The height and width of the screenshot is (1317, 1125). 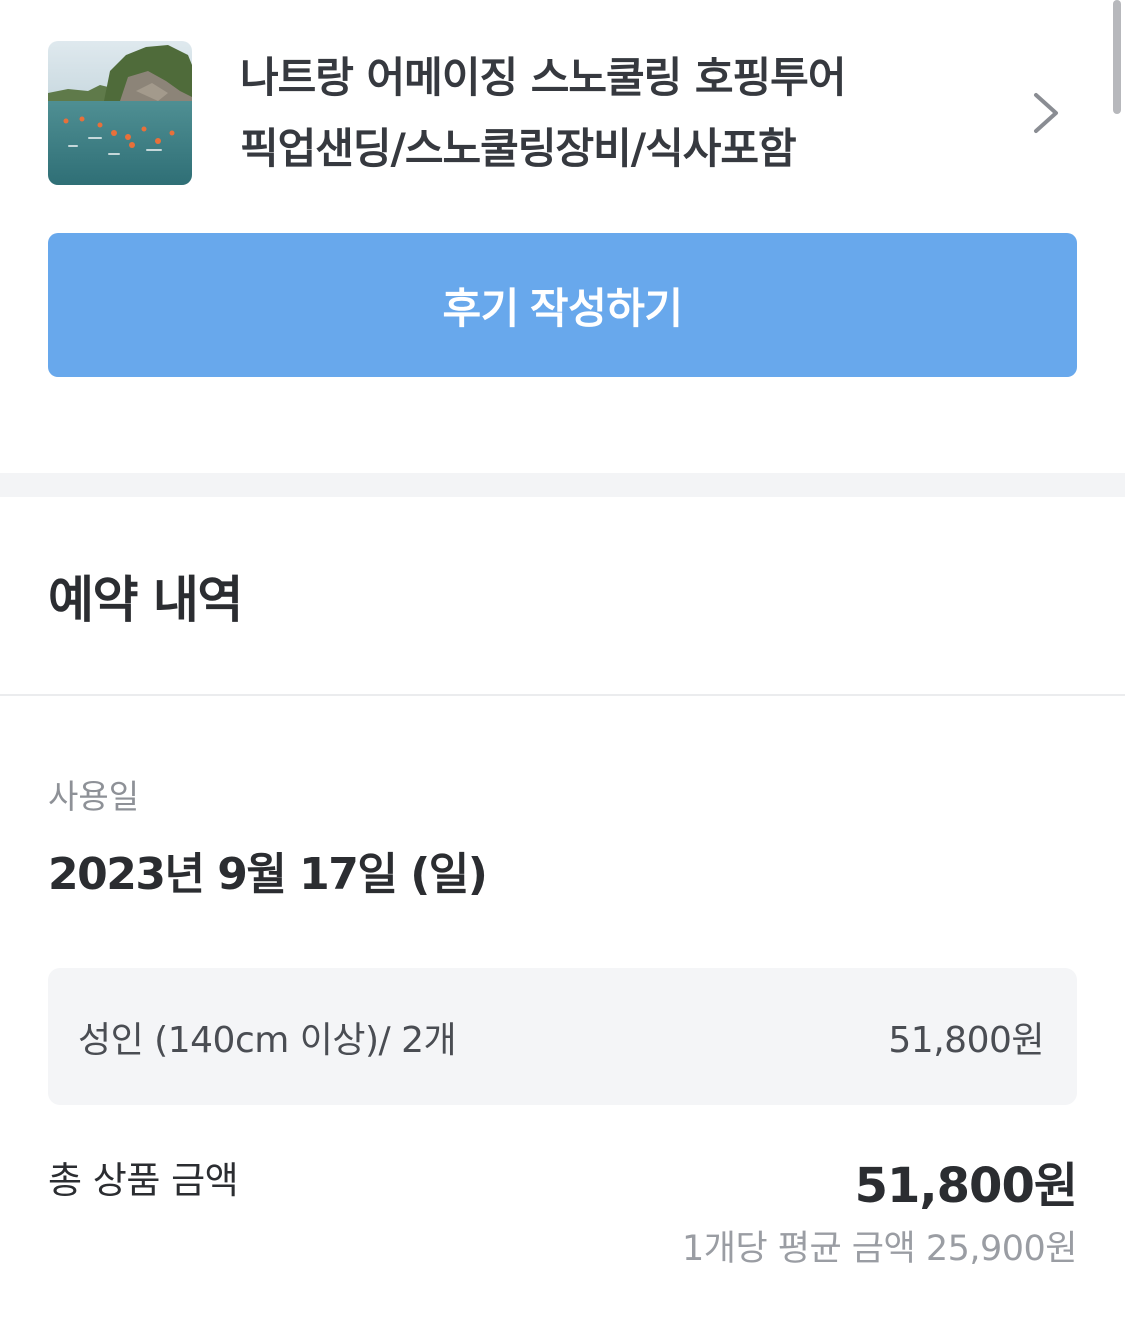 What do you see at coordinates (120, 113) in the screenshot?
I see `product-thumbnail` at bounding box center [120, 113].